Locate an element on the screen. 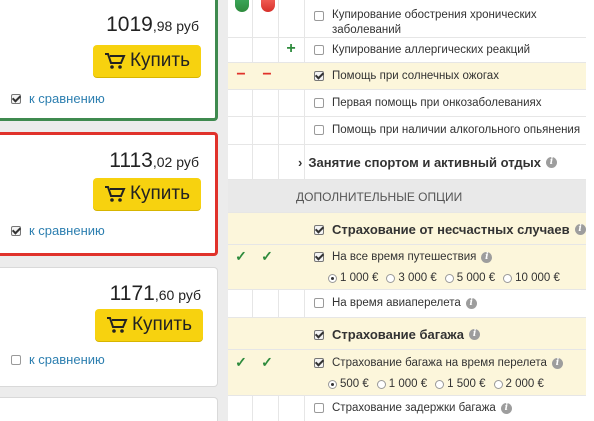 This screenshot has height=421, width=594. option-row-highlighted: − − Помощь при солнечных ожогах is located at coordinates (407, 76).